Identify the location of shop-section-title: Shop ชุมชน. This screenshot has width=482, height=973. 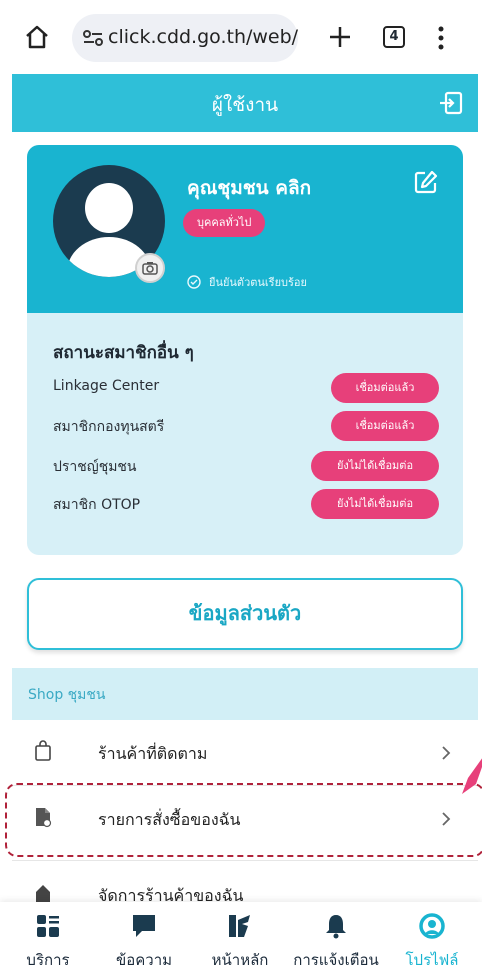
(67, 695).